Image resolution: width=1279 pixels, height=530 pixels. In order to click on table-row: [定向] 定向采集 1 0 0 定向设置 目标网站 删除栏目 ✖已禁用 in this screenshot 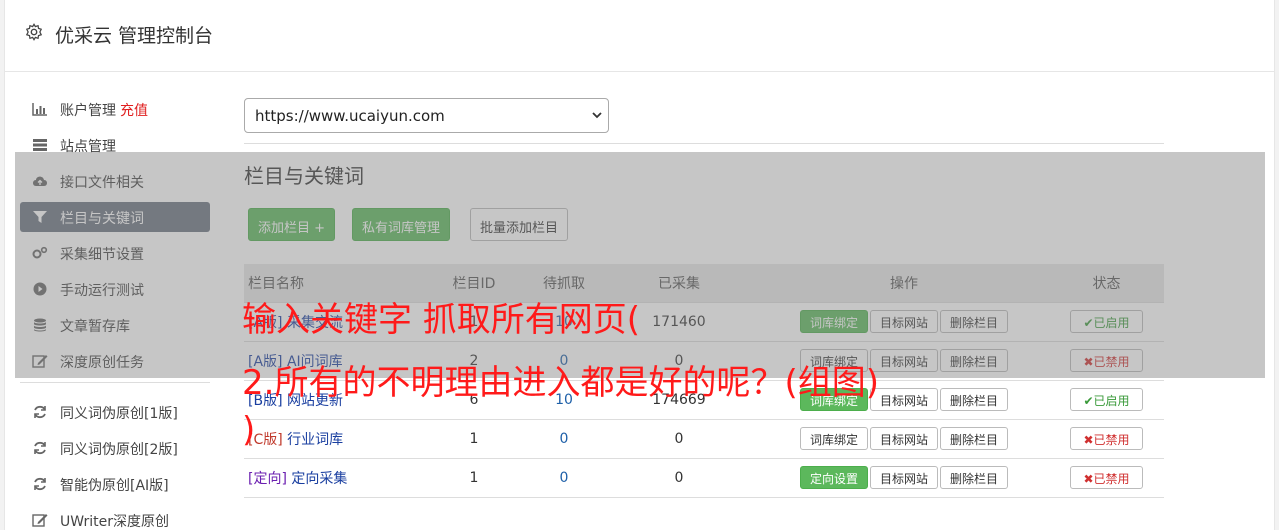, I will do `click(704, 478)`.